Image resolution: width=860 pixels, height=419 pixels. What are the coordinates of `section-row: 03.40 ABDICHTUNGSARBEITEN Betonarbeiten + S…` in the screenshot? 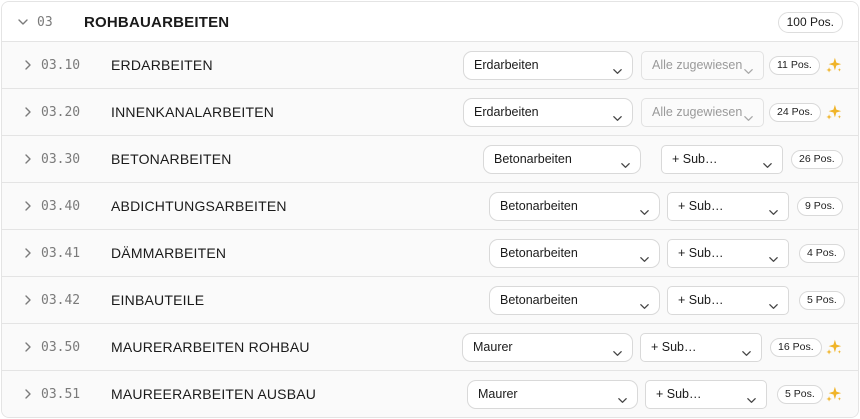 It's located at (430, 206).